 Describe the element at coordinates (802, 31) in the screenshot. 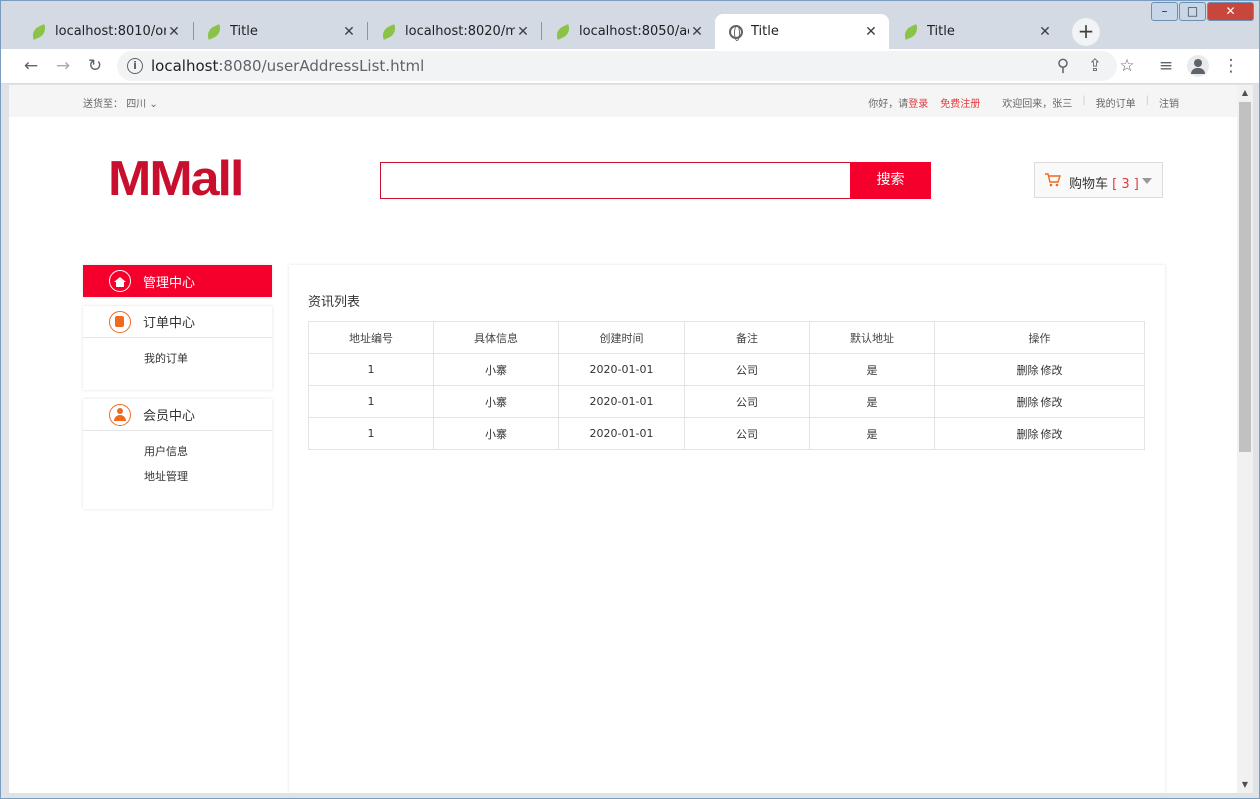

I see `tab-5-active: Title ✕` at that location.